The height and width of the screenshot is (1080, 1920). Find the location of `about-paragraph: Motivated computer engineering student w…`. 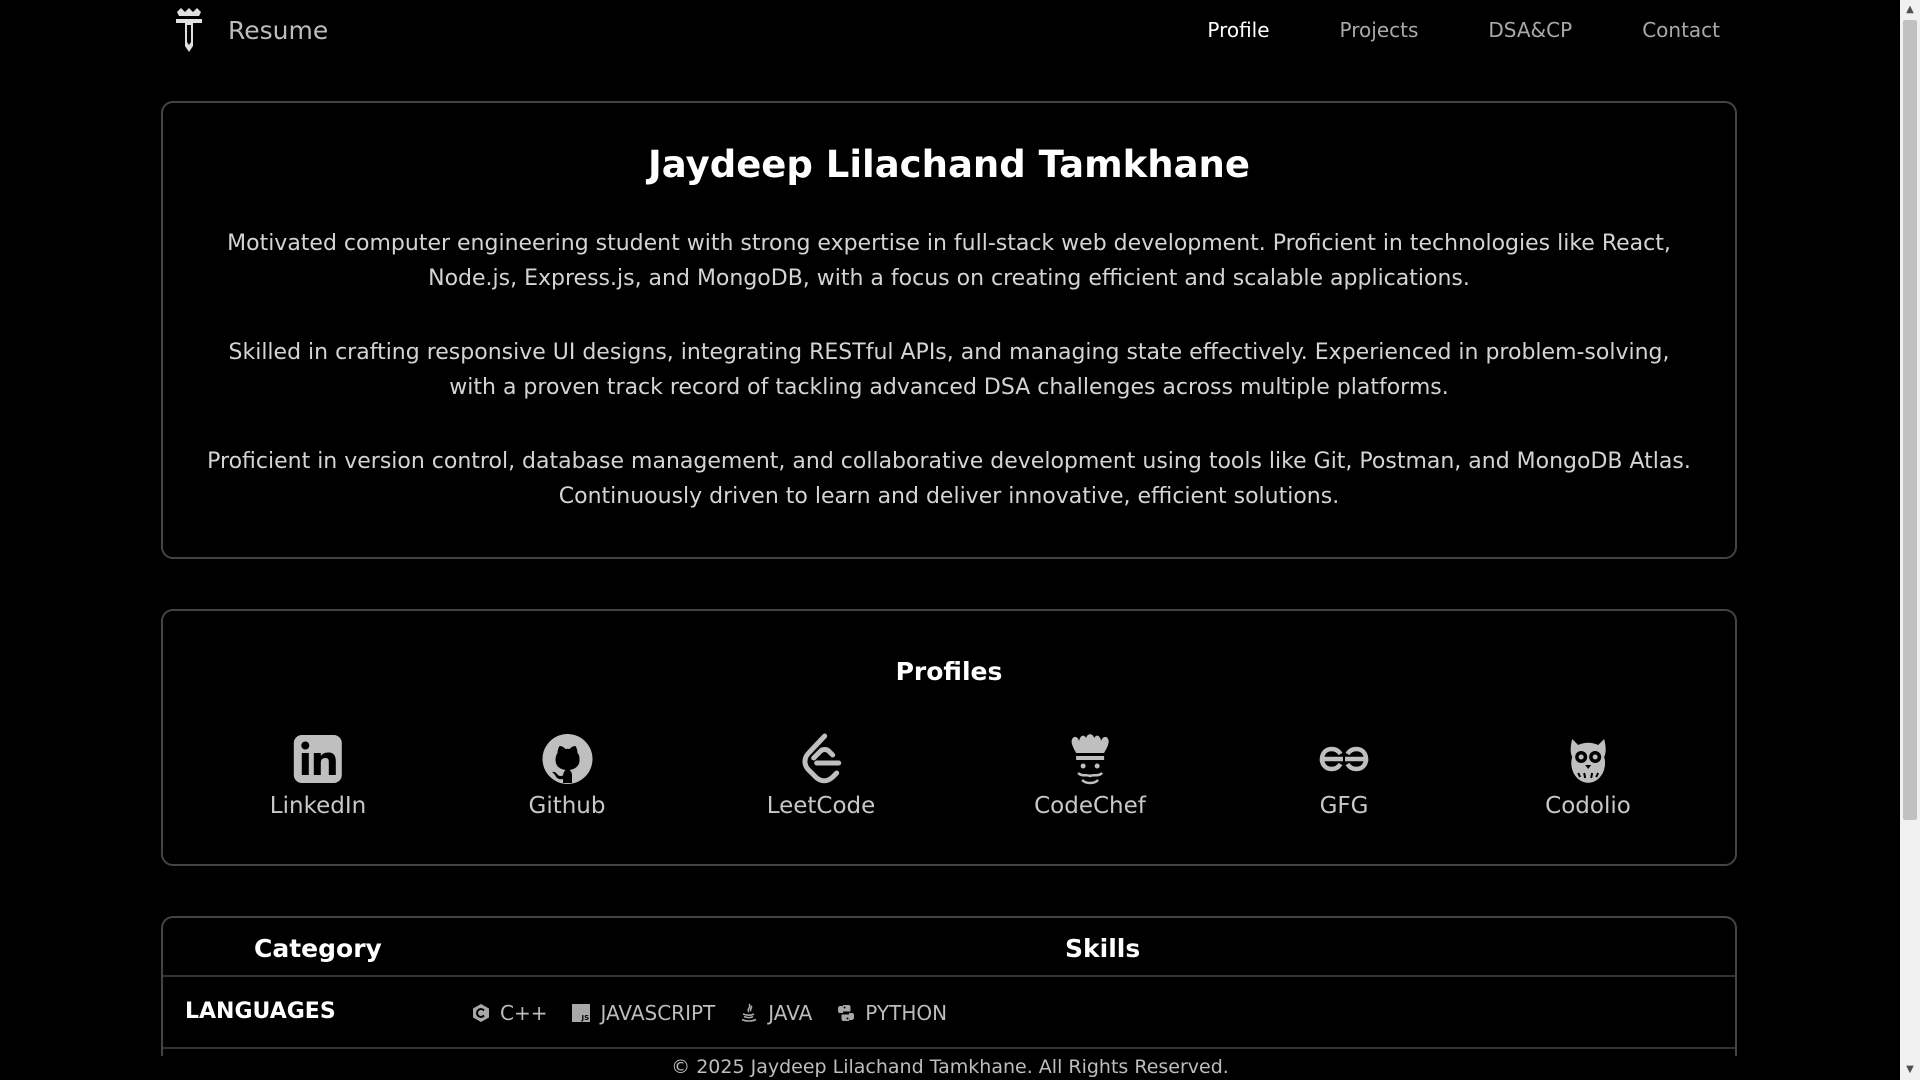

about-paragraph: Motivated computer engineering student w… is located at coordinates (949, 261).